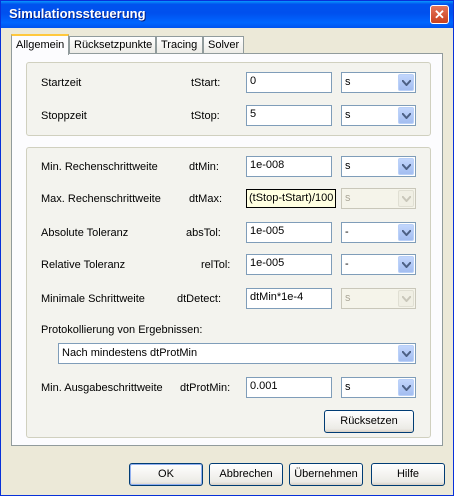 The image size is (454, 496). I want to click on dtmax-value-tooltip: (tStop-tStart)/100, so click(291, 198).